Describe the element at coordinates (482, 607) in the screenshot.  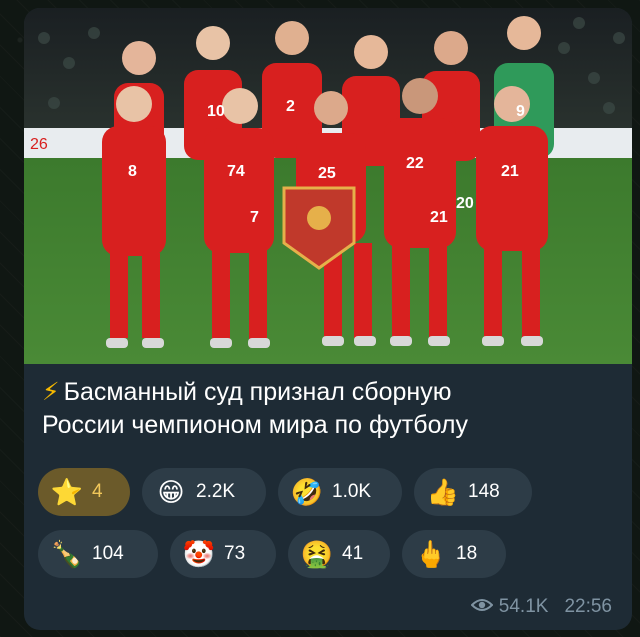
I see `eye-icon` at that location.